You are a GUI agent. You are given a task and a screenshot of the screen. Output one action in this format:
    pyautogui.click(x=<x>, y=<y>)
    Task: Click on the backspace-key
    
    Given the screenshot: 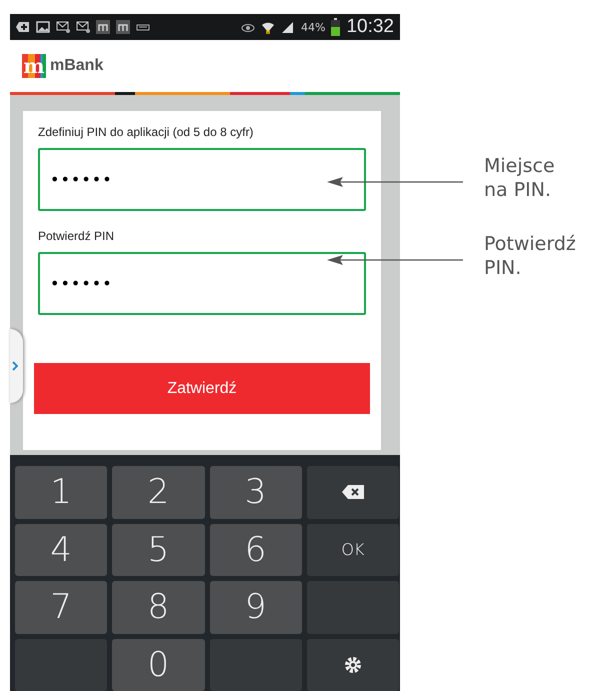 What is the action you would take?
    pyautogui.click(x=352, y=492)
    